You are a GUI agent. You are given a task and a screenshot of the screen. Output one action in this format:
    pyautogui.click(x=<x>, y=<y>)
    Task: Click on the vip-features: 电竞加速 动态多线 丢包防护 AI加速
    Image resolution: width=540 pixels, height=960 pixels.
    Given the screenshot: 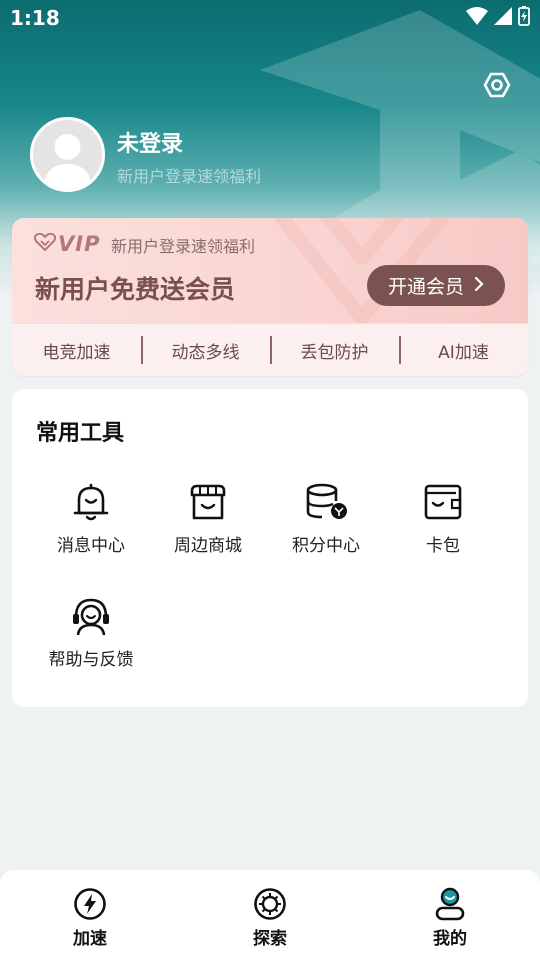 What is the action you would take?
    pyautogui.click(x=270, y=349)
    